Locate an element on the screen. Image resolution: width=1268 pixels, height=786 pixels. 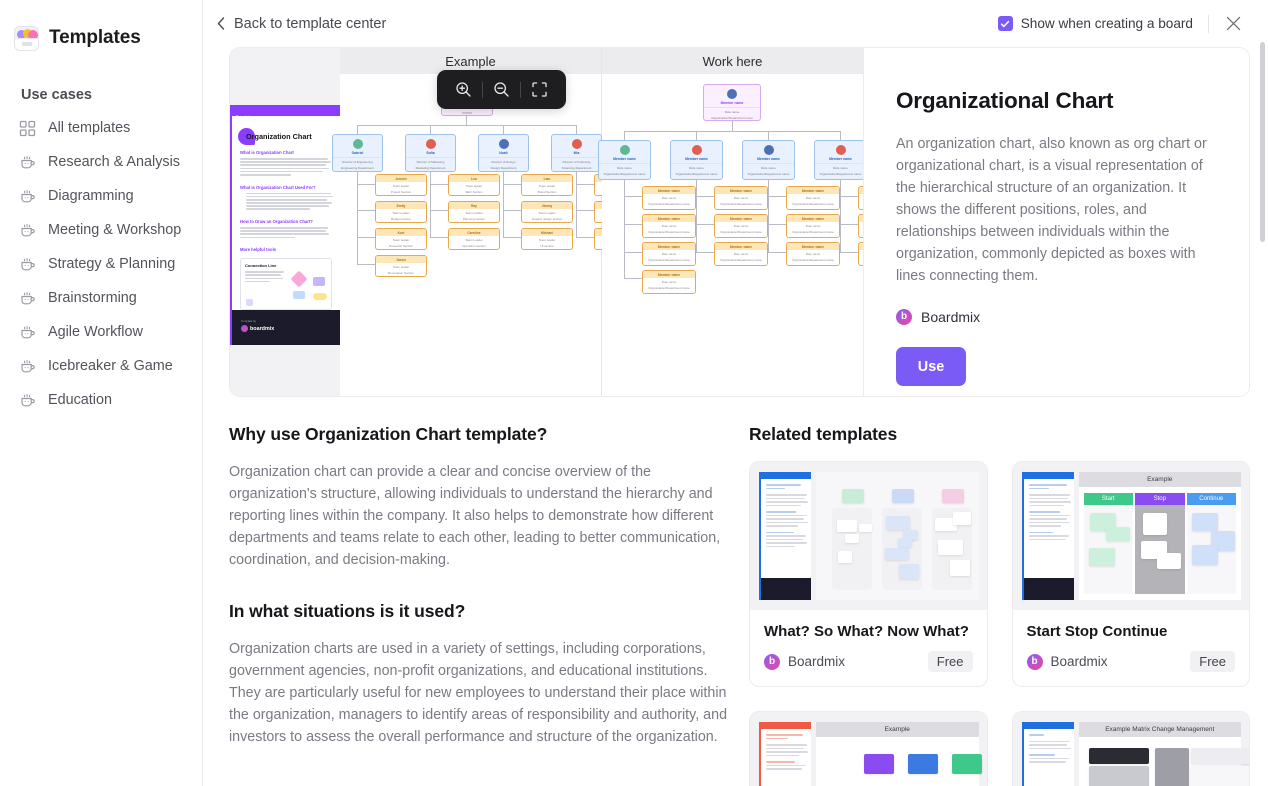
sidebar-item-meeting-workshop: Meeting & Workshop is located at coordinates (101, 230).